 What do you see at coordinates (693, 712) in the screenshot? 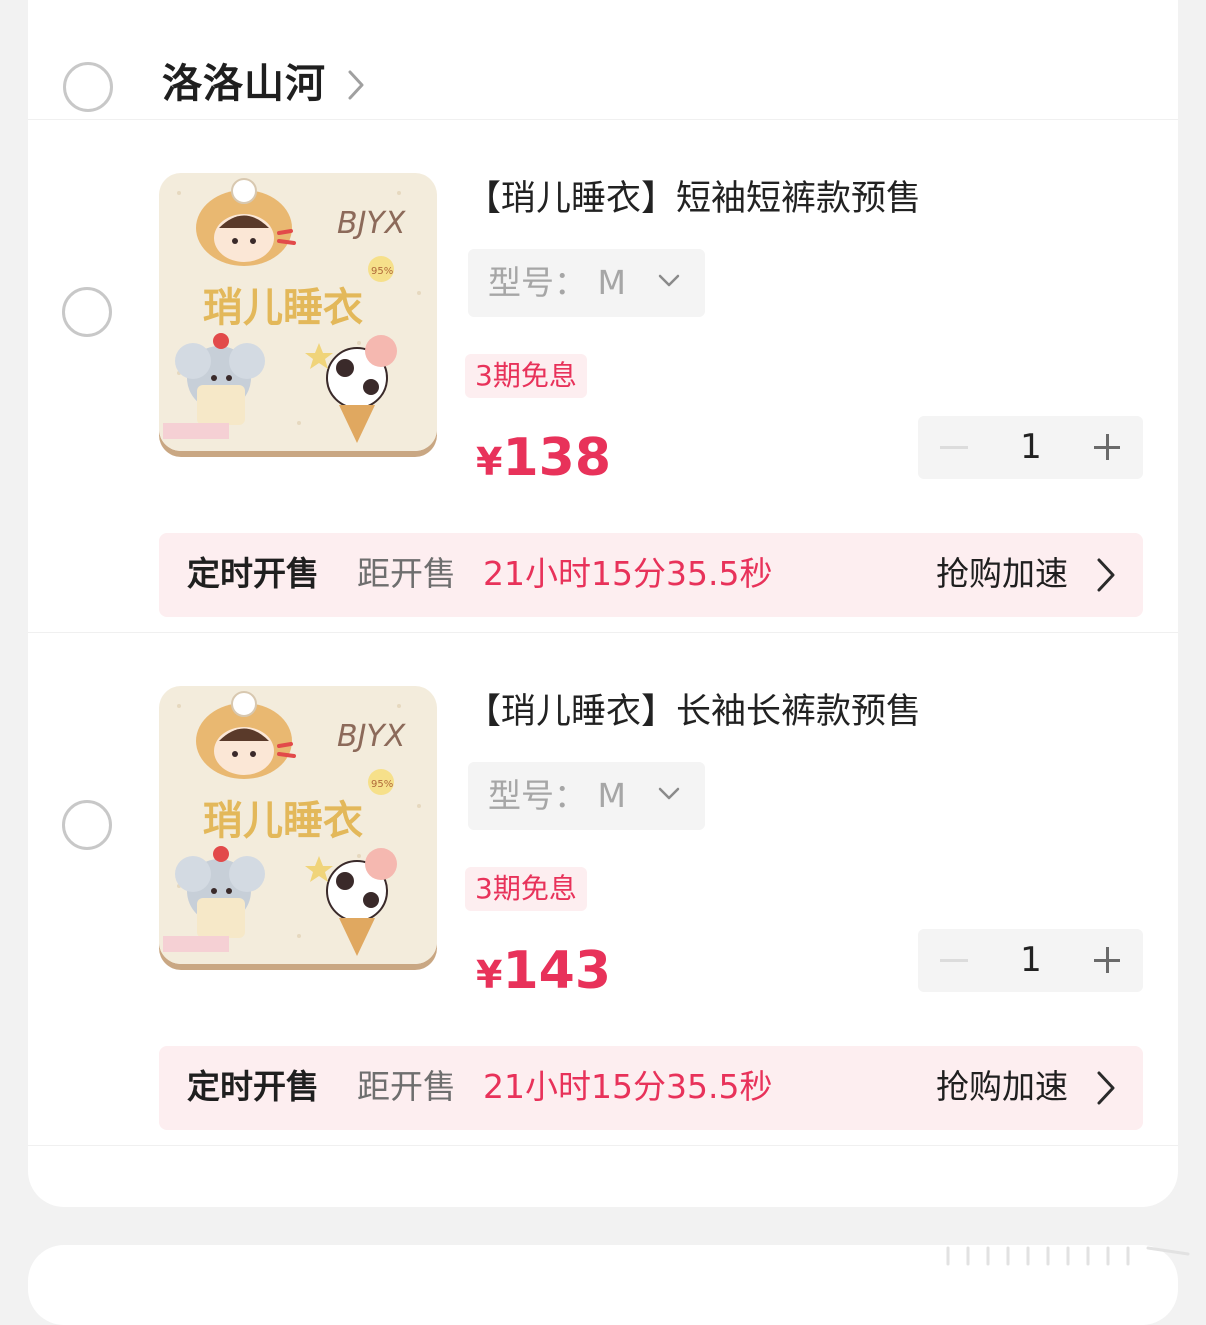
I see `product-title: 【琑儿睡衣】长袖长裤款预售` at bounding box center [693, 712].